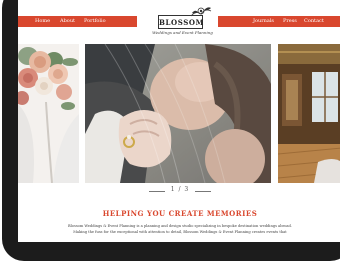 This screenshot has width=340, height=265. I want to click on slider-pager: 1 / 3, so click(180, 191).